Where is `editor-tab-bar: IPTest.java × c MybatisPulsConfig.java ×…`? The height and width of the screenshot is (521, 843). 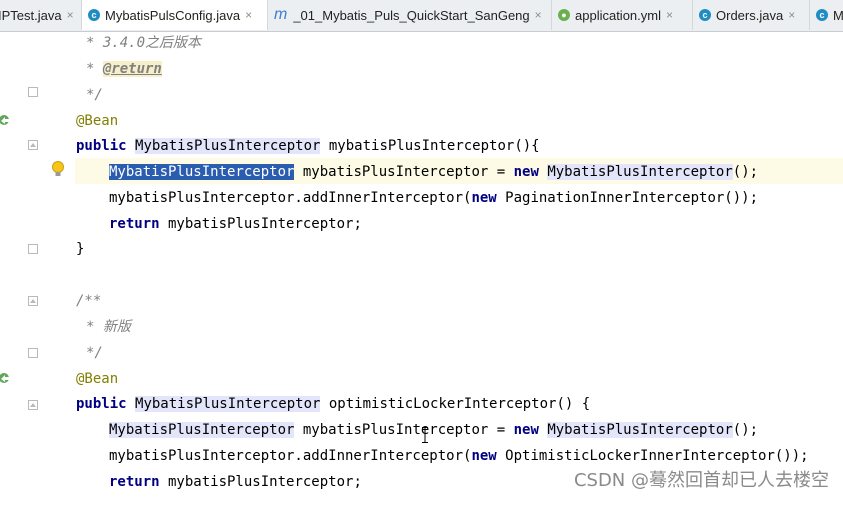 editor-tab-bar: IPTest.java × c MybatisPulsConfig.java ×… is located at coordinates (421, 16).